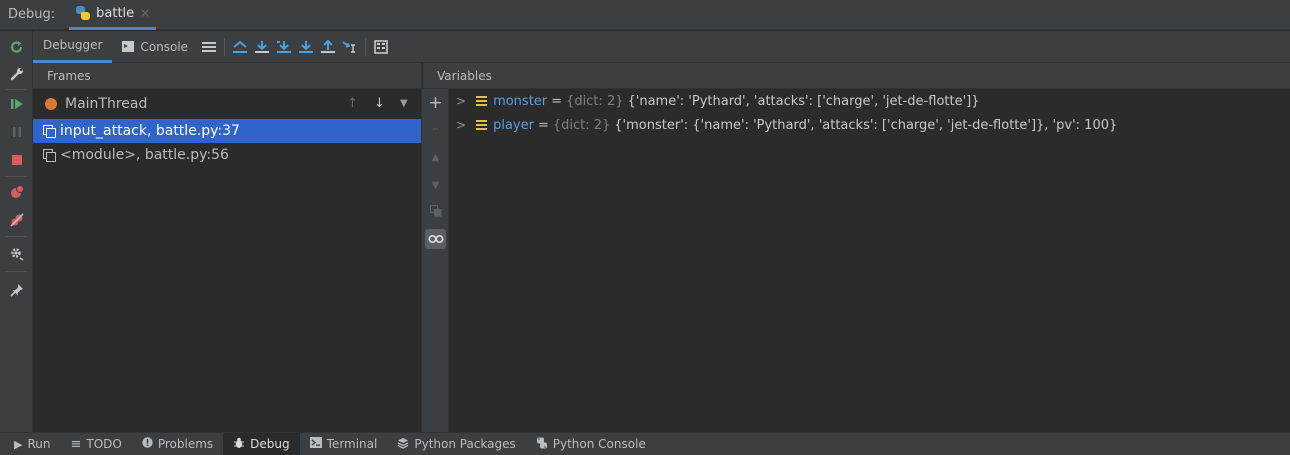 The width and height of the screenshot is (1290, 455). What do you see at coordinates (17, 47) in the screenshot?
I see `rerun-icon` at bounding box center [17, 47].